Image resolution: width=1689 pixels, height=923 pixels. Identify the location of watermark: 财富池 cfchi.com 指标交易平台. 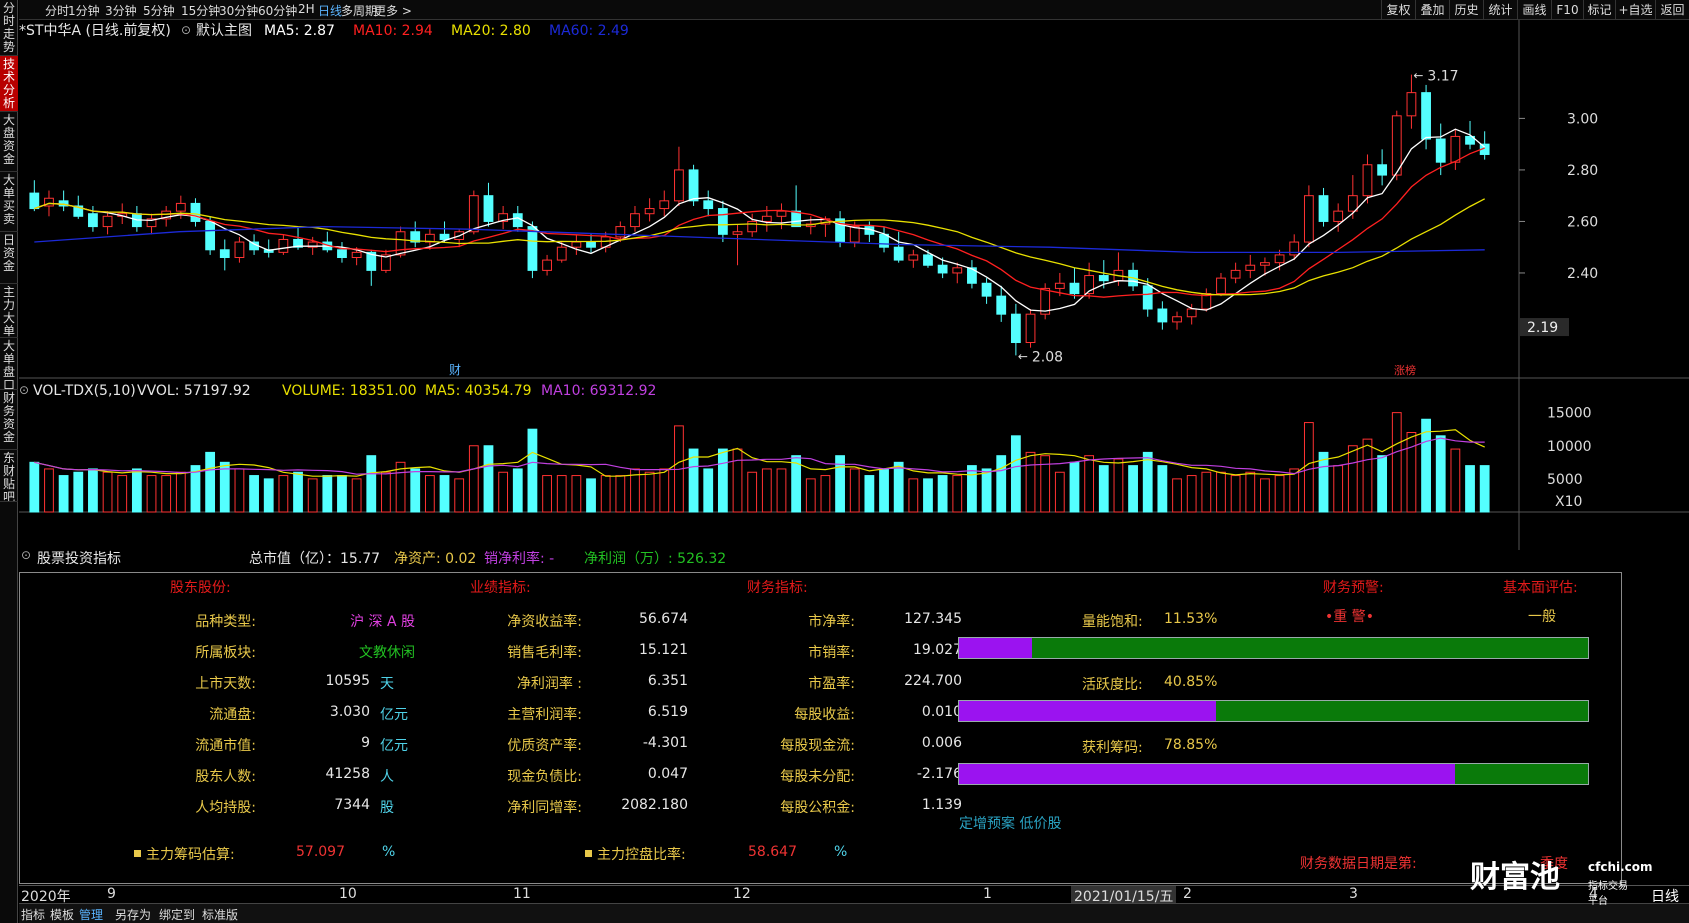
(1561, 878).